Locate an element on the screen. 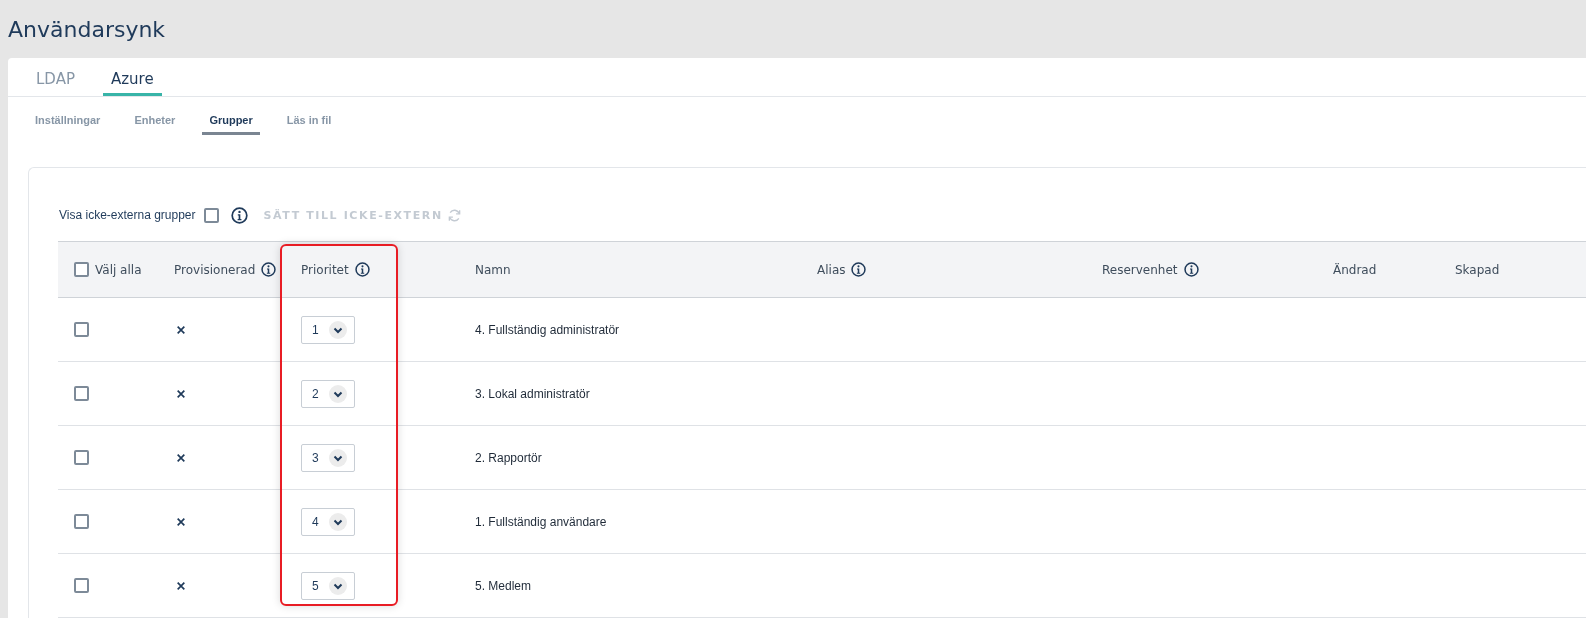 The image size is (1586, 618). column-header: Välj alla is located at coordinates (118, 269).